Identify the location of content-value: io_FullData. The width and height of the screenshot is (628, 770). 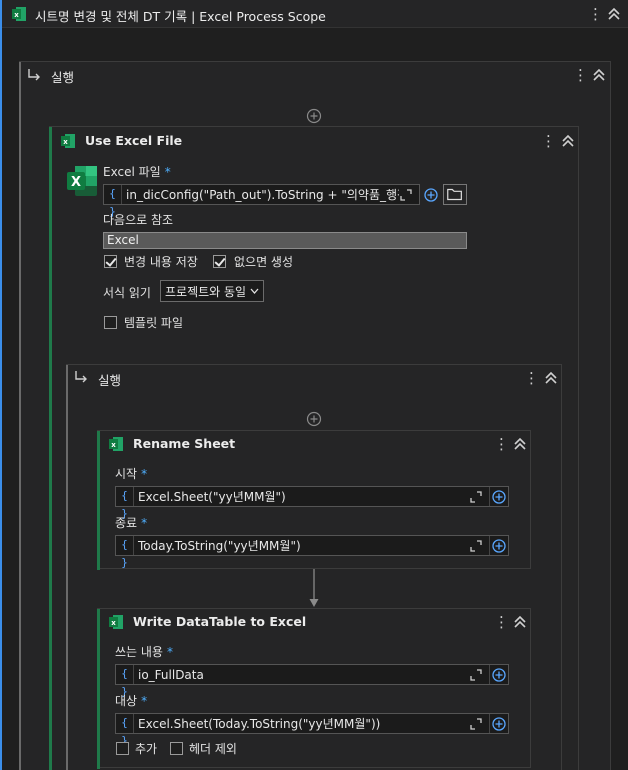
(301, 675).